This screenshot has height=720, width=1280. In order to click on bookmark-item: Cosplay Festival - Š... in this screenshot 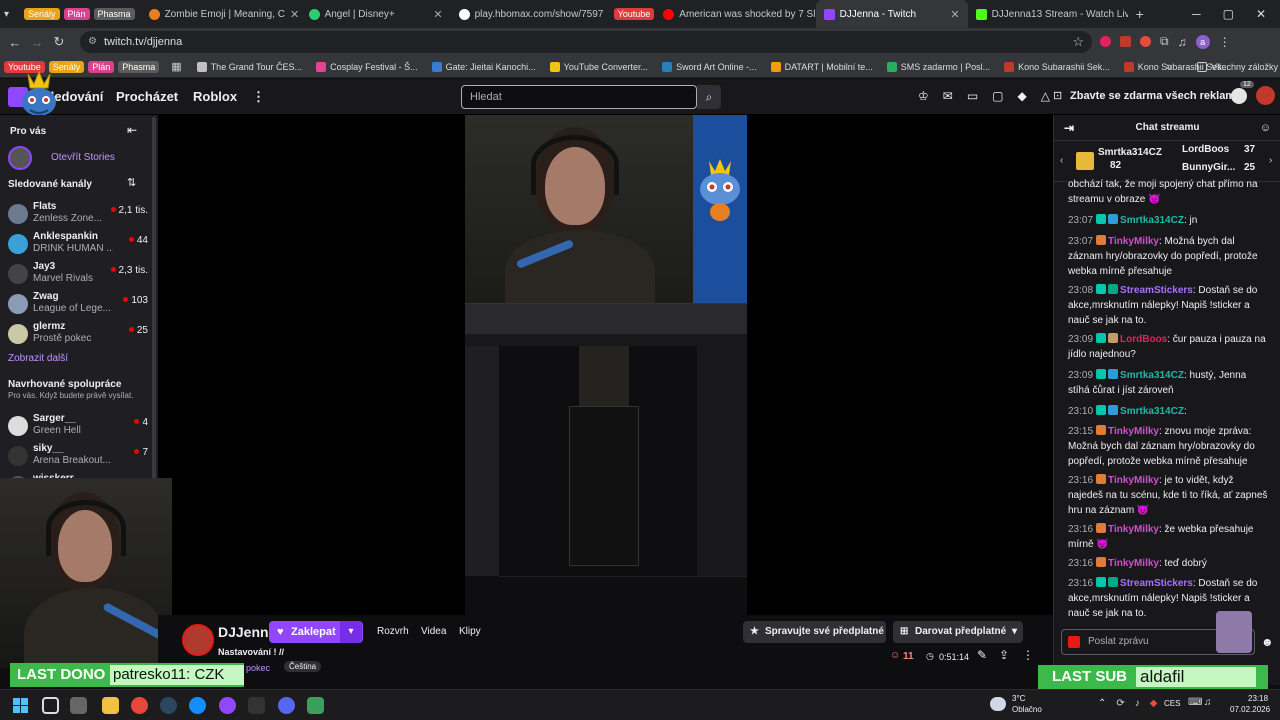, I will do `click(367, 66)`.